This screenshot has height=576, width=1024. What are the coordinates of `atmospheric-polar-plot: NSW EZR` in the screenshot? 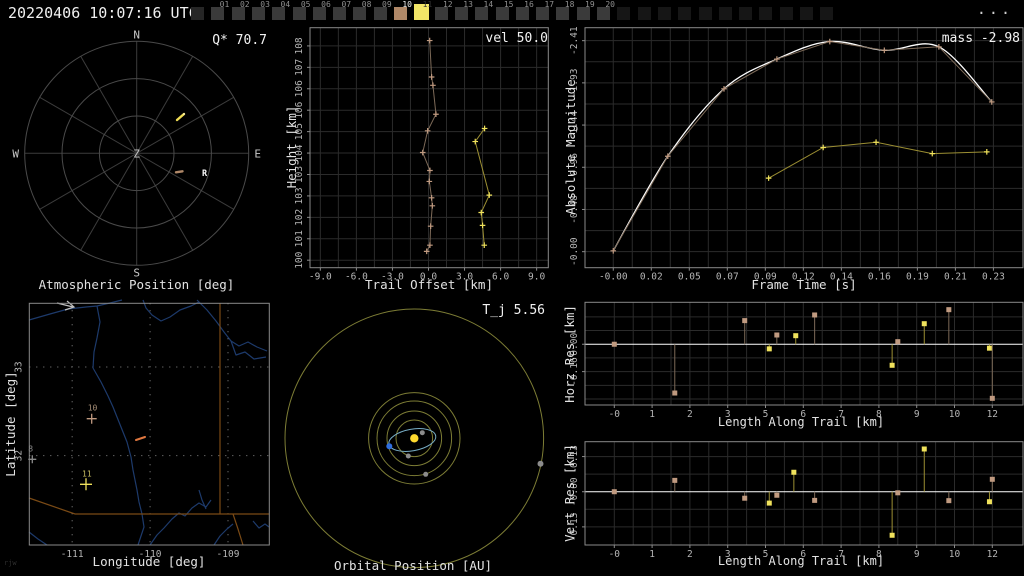 It's located at (136, 153).